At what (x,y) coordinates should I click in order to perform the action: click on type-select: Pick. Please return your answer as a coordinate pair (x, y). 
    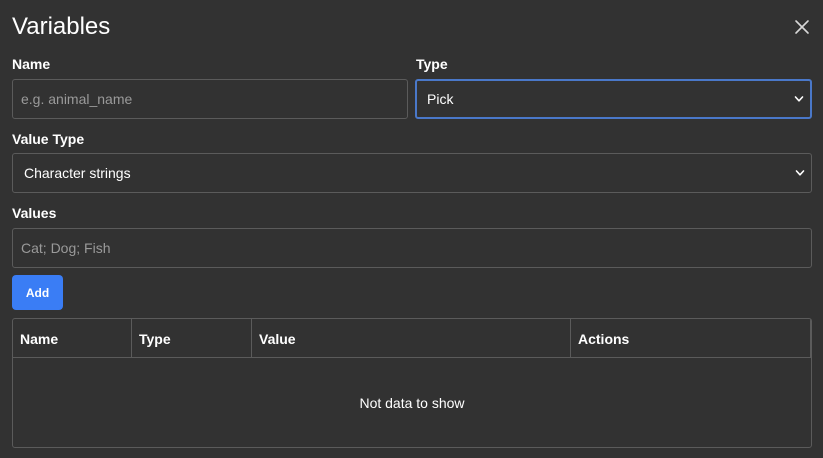
    Looking at the image, I should click on (613, 99).